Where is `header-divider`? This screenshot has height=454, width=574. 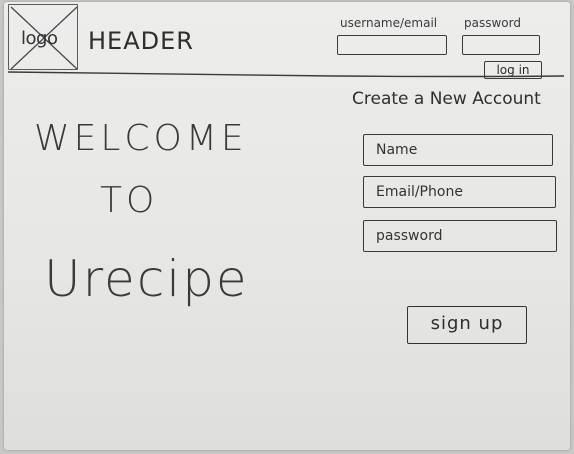 header-divider is located at coordinates (286, 74).